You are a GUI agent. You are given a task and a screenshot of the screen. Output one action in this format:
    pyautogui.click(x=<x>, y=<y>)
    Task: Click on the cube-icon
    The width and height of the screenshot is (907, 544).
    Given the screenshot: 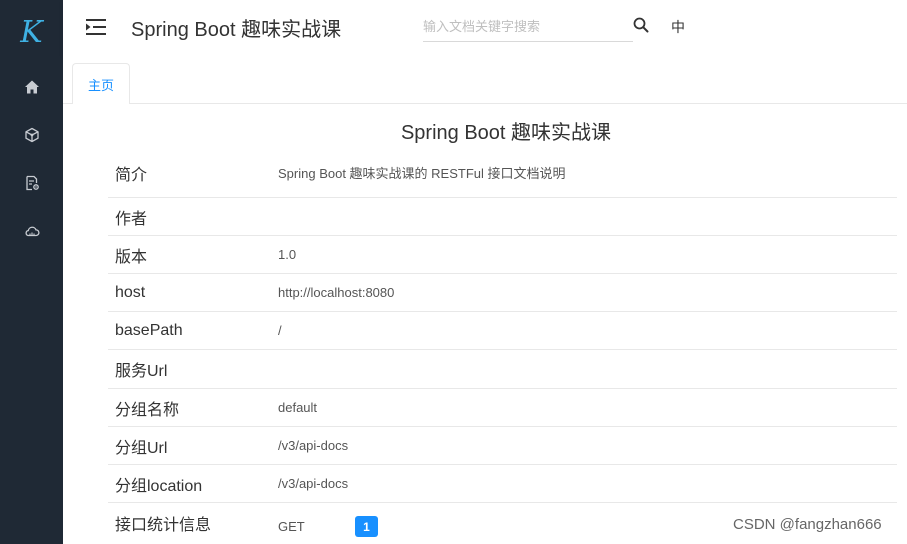 What is the action you would take?
    pyautogui.click(x=31, y=135)
    